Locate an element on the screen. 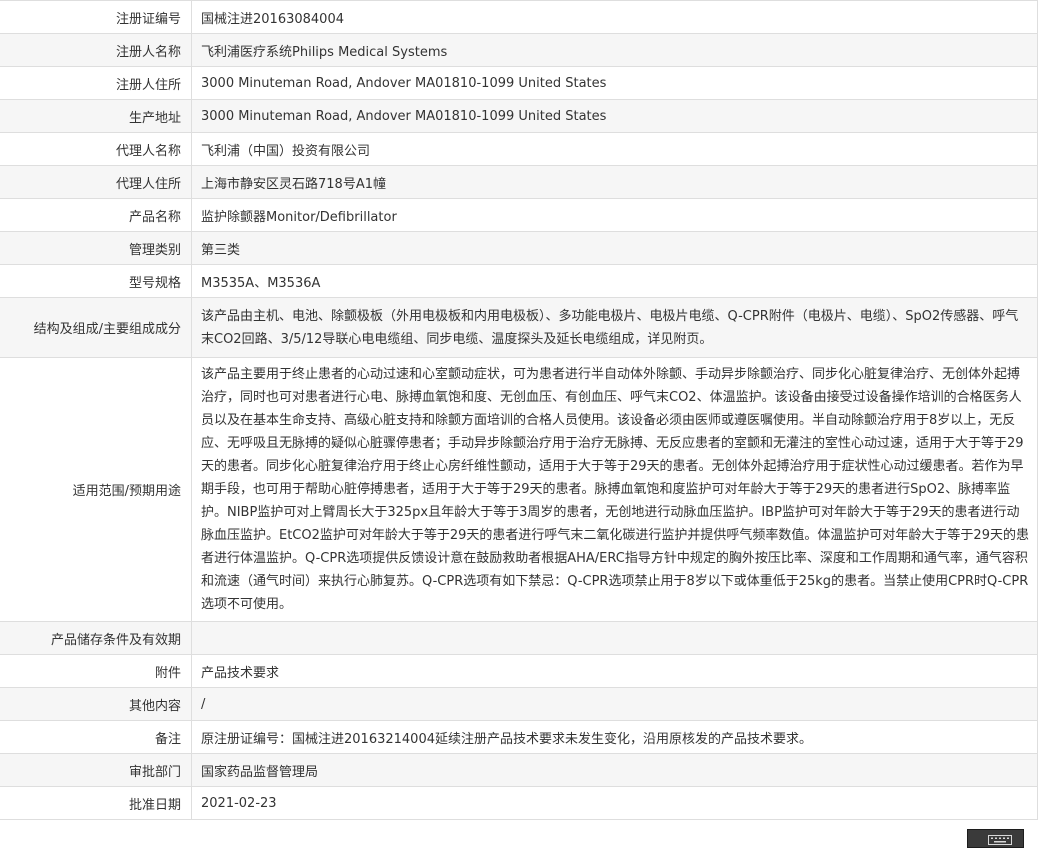  row-approval-date: 批准日期 2021-02-23 is located at coordinates (519, 803).